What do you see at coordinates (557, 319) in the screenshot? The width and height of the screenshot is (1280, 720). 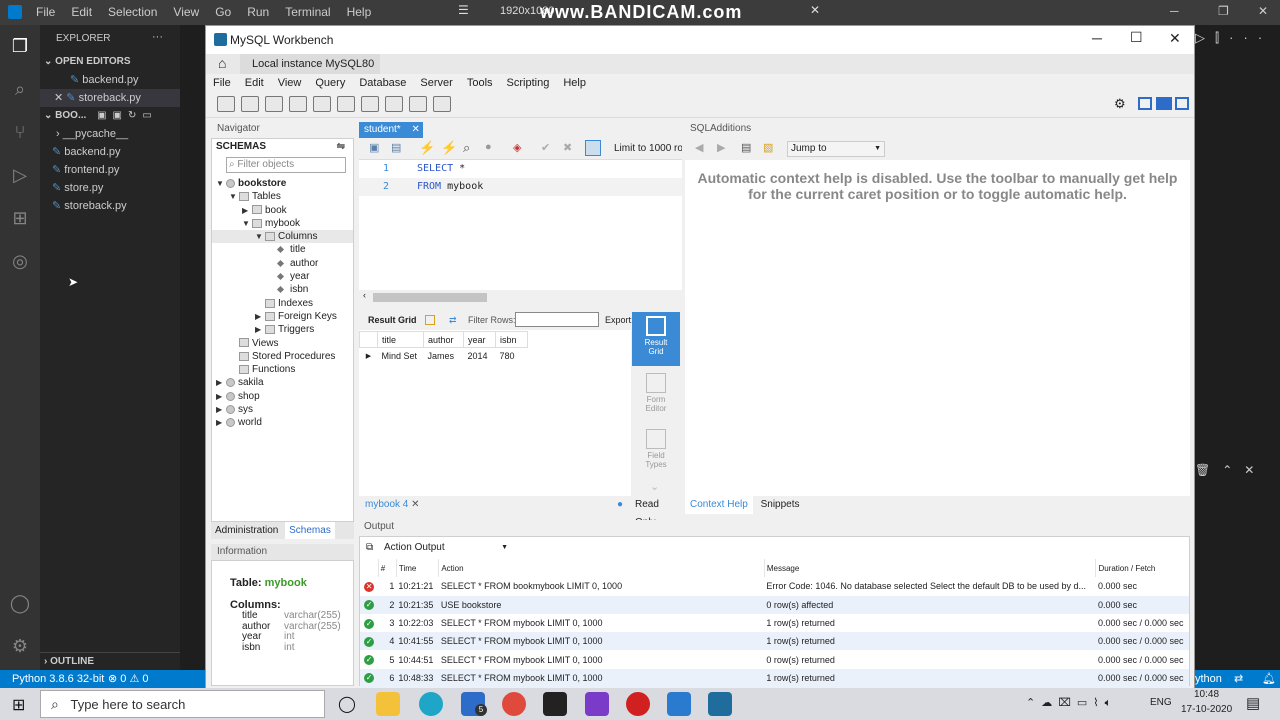 I see `filter-rows-input` at bounding box center [557, 319].